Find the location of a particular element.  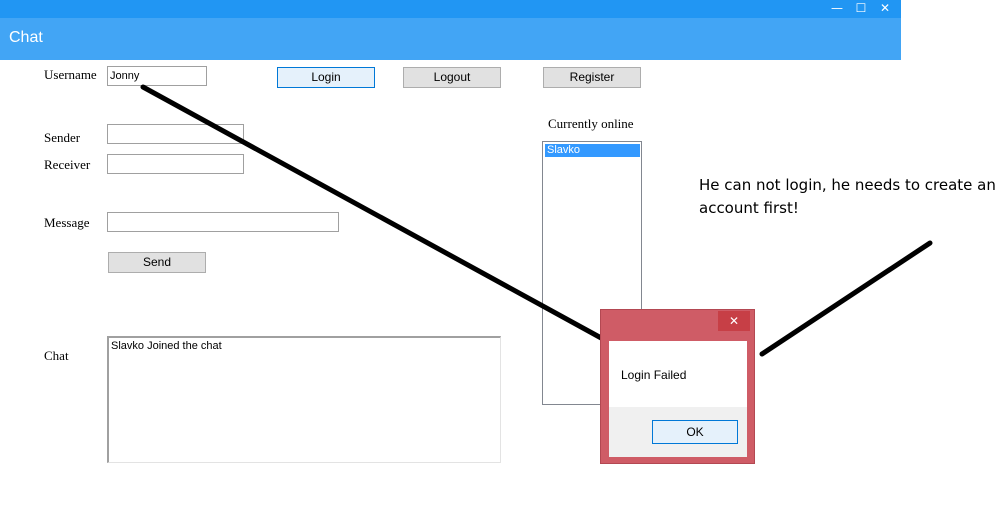

dialog-footer: OK is located at coordinates (678, 432).